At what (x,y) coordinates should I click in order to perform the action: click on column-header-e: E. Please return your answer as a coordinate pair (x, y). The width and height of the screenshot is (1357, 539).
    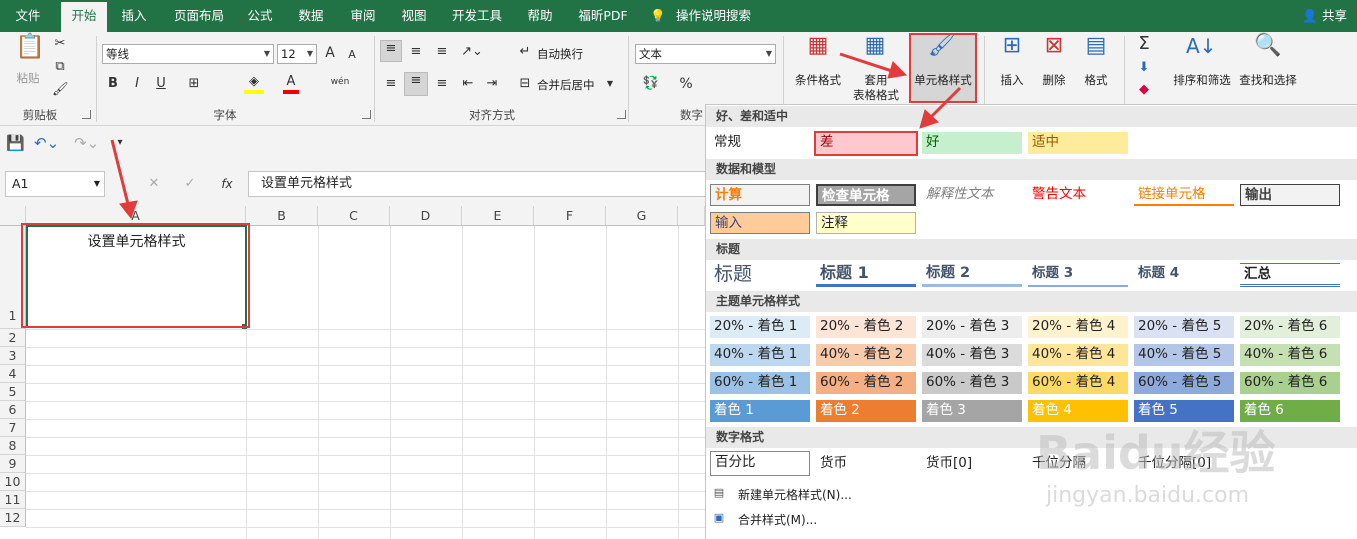
    Looking at the image, I should click on (498, 216).